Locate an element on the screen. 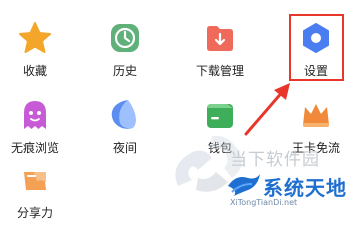 The height and width of the screenshot is (240, 350). grid-item-label: 分享力 is located at coordinates (34, 213).